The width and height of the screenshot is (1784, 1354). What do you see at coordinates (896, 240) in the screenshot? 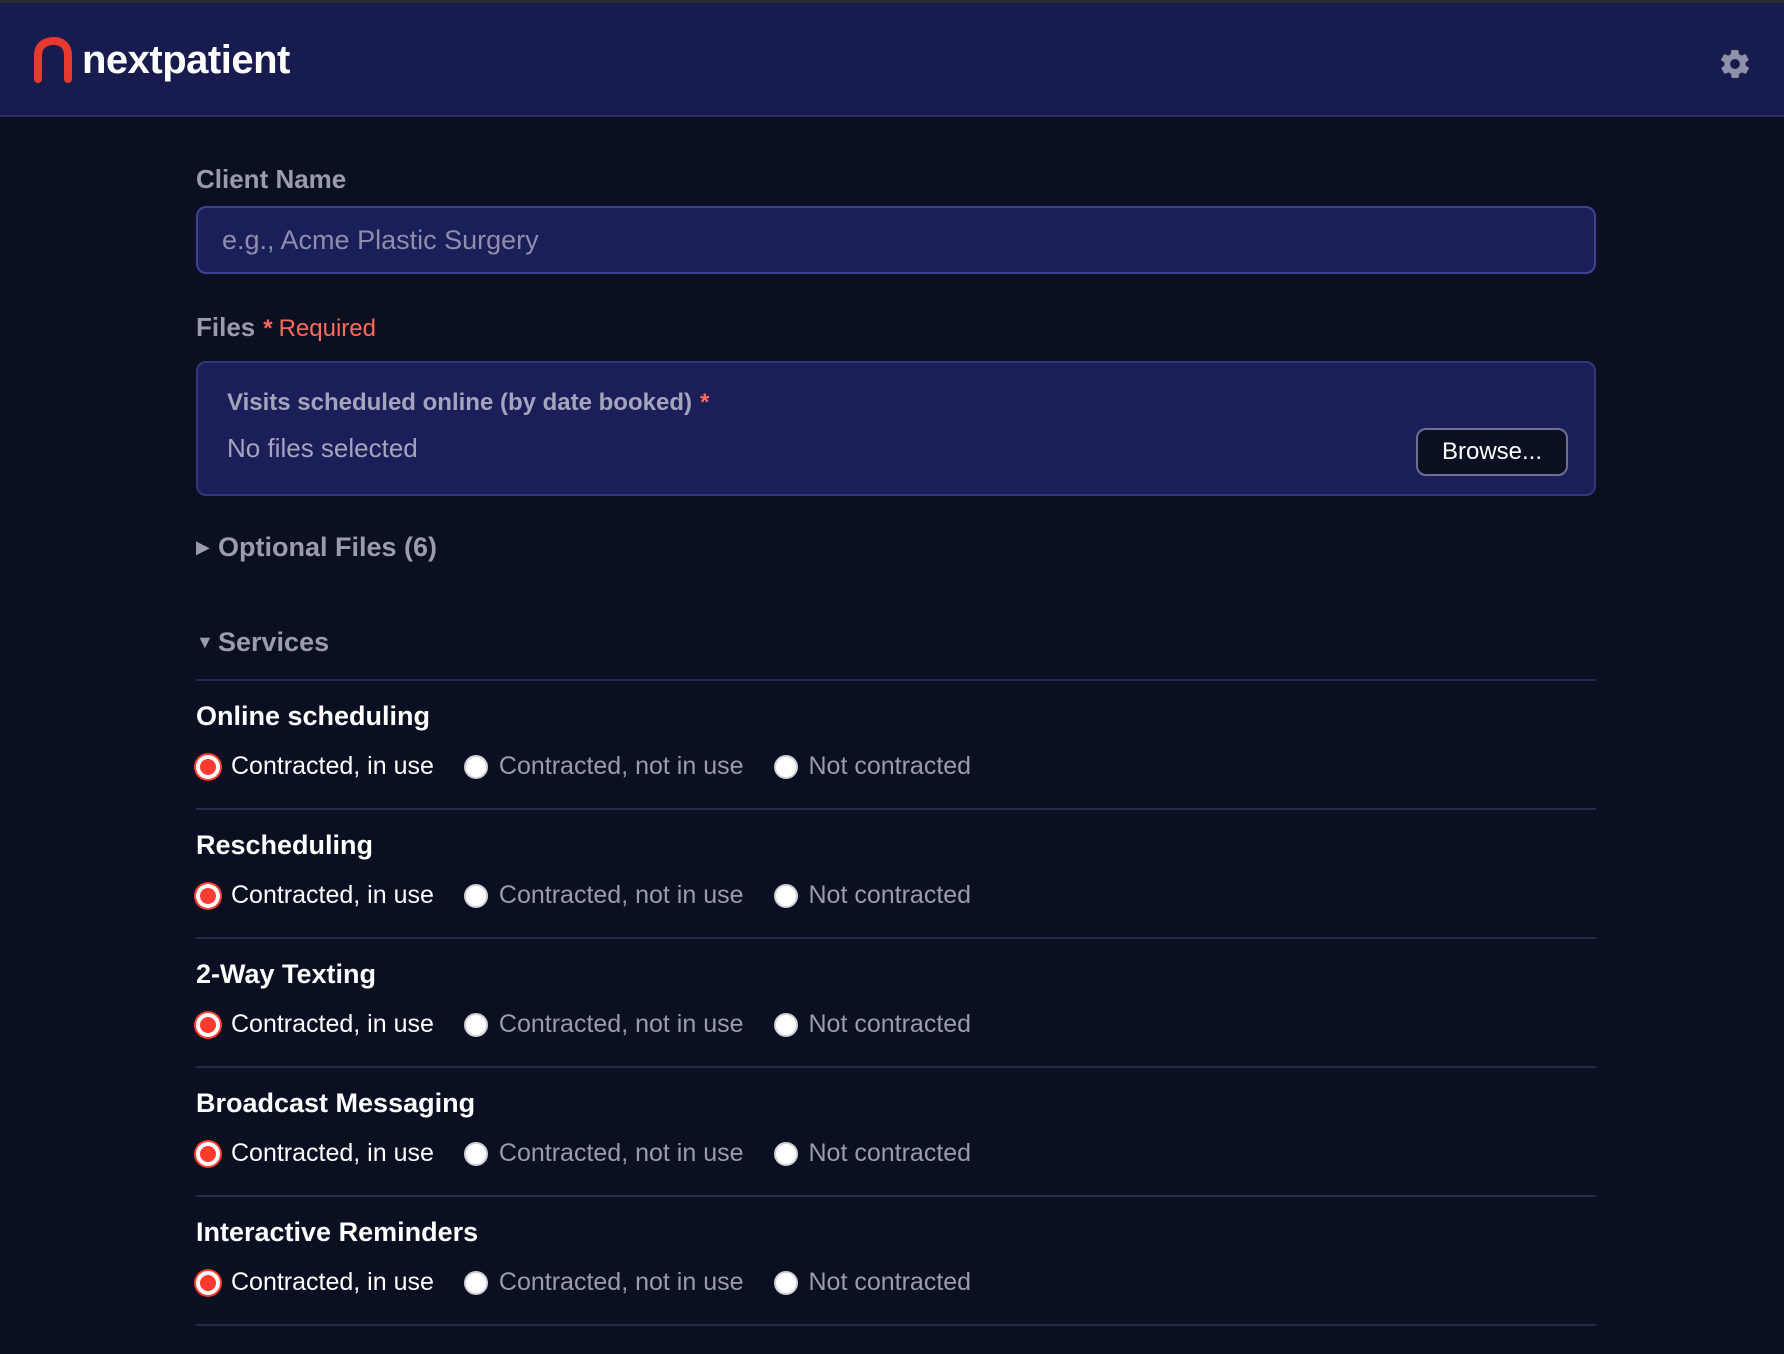
I see `client-name-input` at bounding box center [896, 240].